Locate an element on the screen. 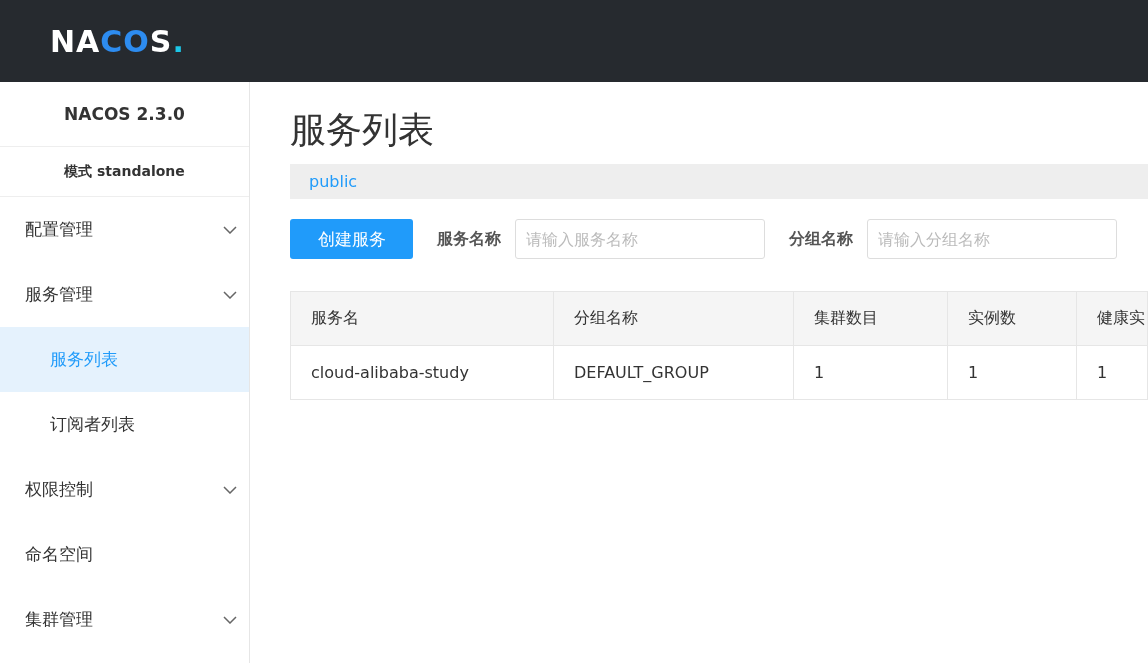 This screenshot has width=1148, height=663. column-header: 实例数 is located at coordinates (1012, 319).